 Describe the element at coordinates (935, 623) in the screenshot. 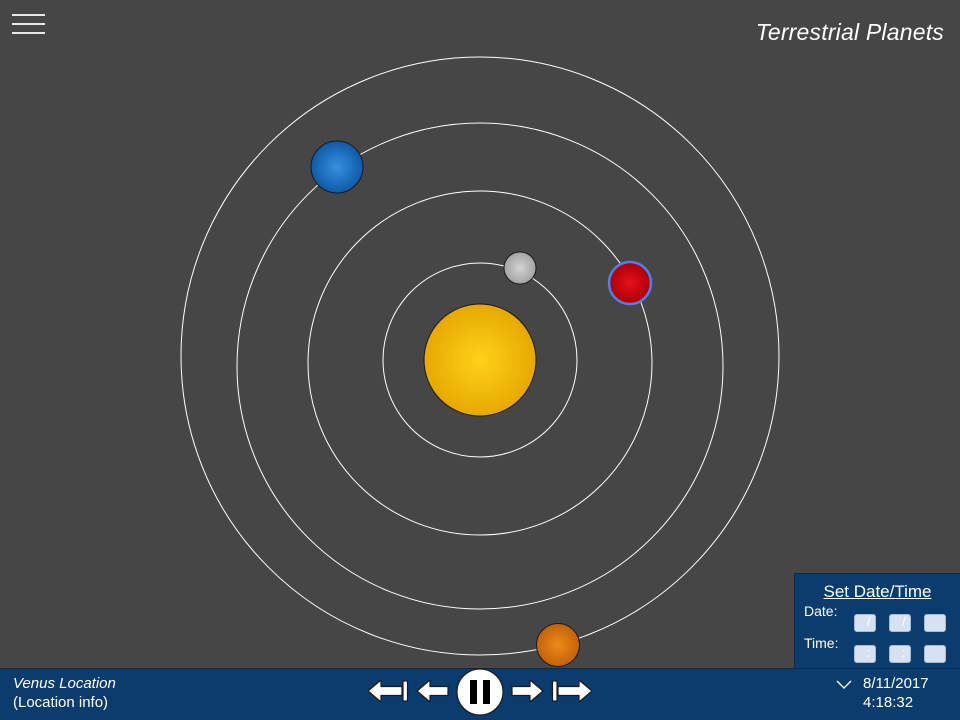

I see `year-field` at that location.